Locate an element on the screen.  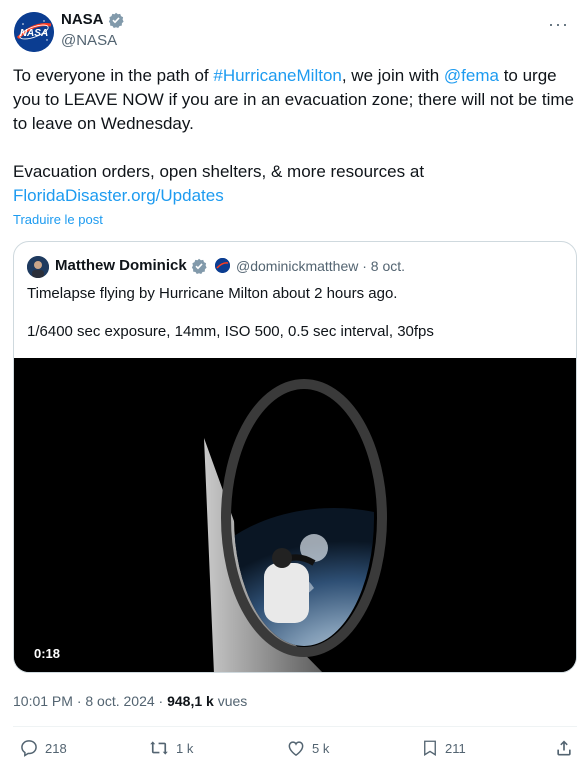
quote-author-name-row: Matthew Dominick is located at coordinates (131, 265).